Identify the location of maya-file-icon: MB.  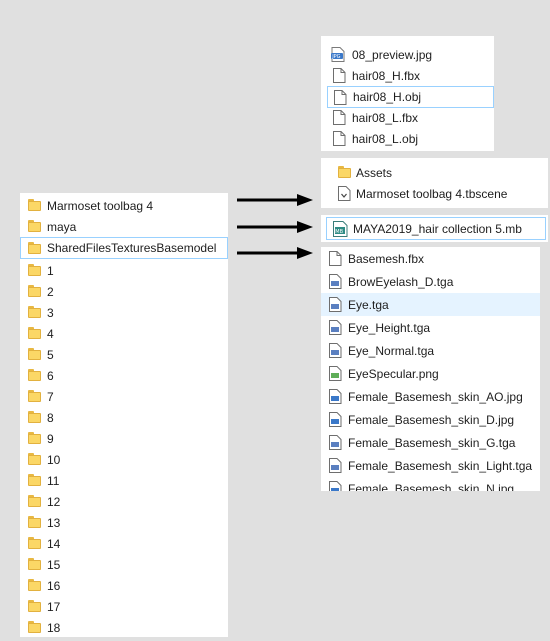
(340, 229).